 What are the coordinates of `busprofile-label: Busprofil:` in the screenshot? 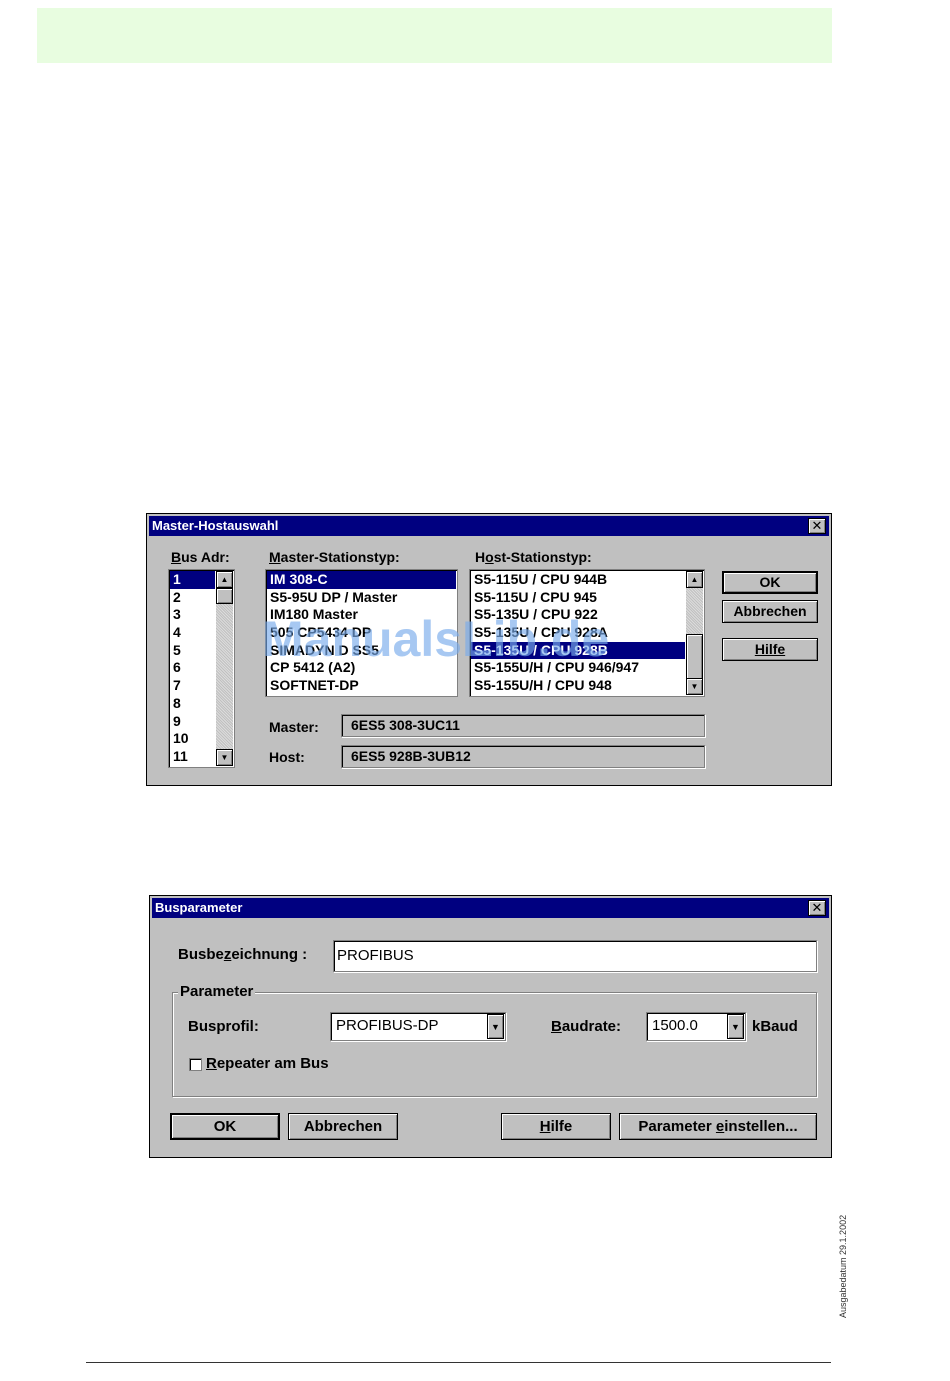 It's located at (223, 1026).